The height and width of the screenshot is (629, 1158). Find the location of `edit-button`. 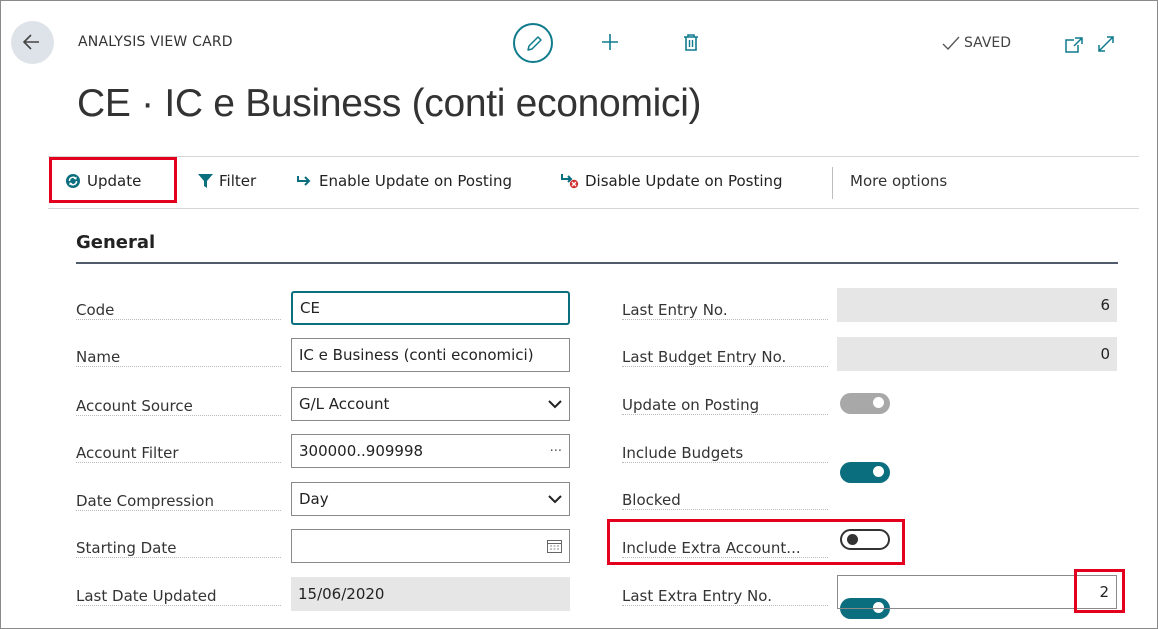

edit-button is located at coordinates (533, 43).